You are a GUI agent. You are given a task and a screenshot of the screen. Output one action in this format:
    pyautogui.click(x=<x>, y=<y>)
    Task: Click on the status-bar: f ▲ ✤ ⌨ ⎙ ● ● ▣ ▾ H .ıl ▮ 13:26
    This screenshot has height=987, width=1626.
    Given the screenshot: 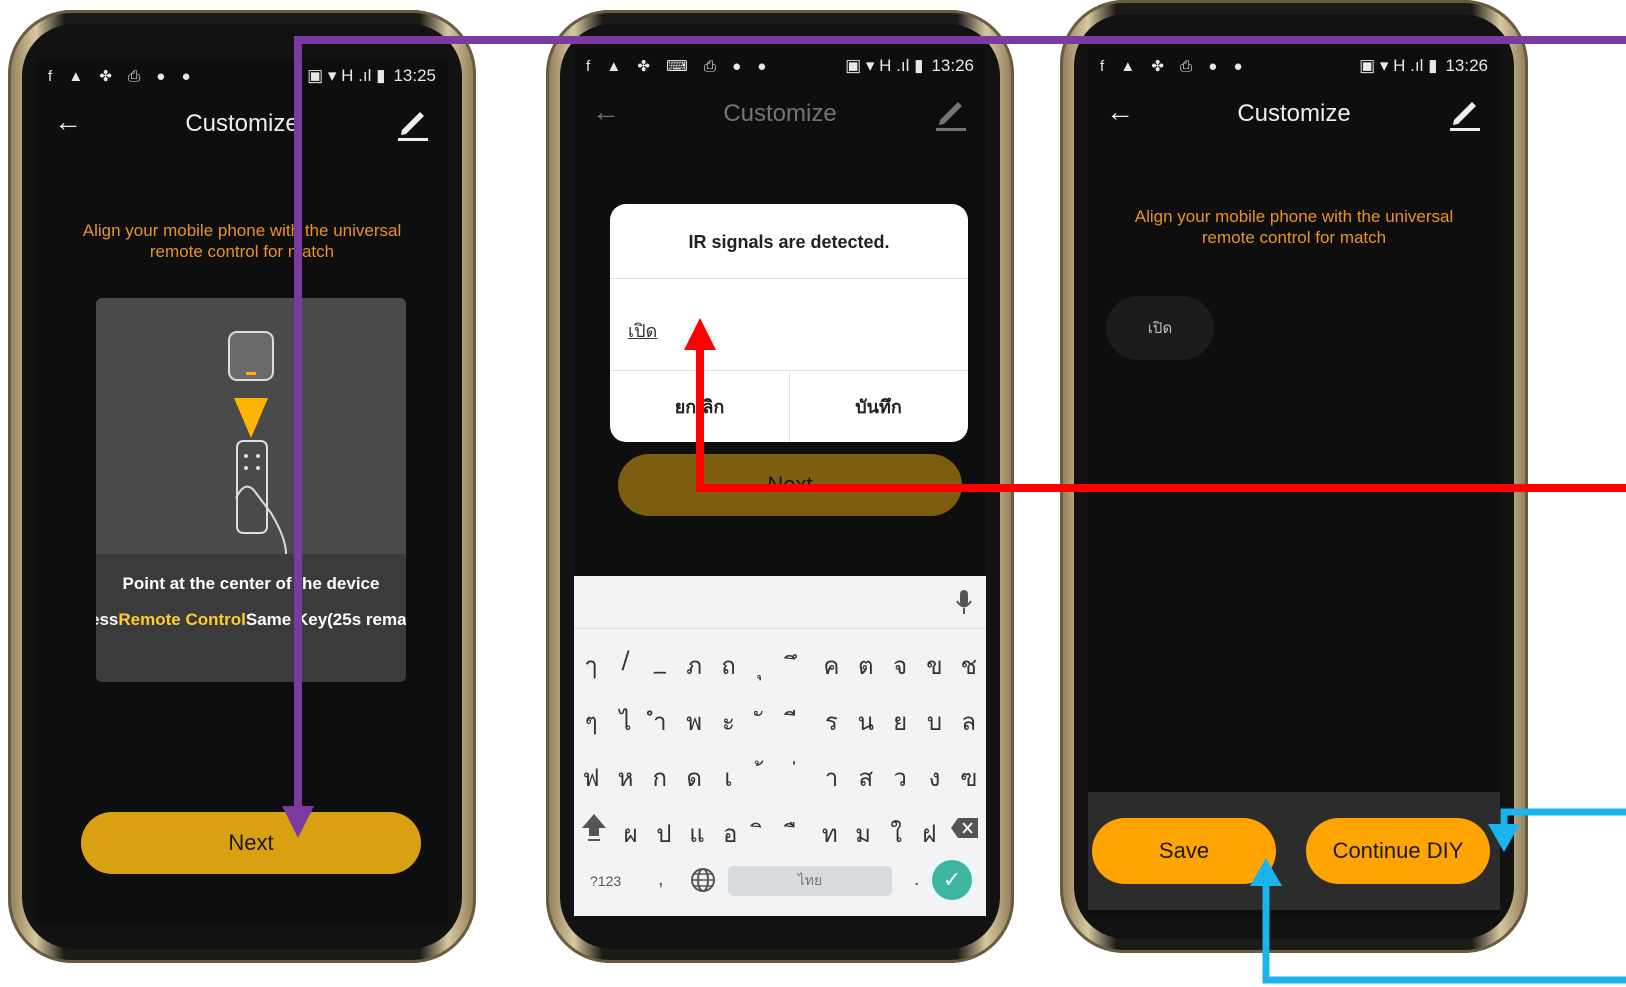 What is the action you would take?
    pyautogui.click(x=780, y=66)
    